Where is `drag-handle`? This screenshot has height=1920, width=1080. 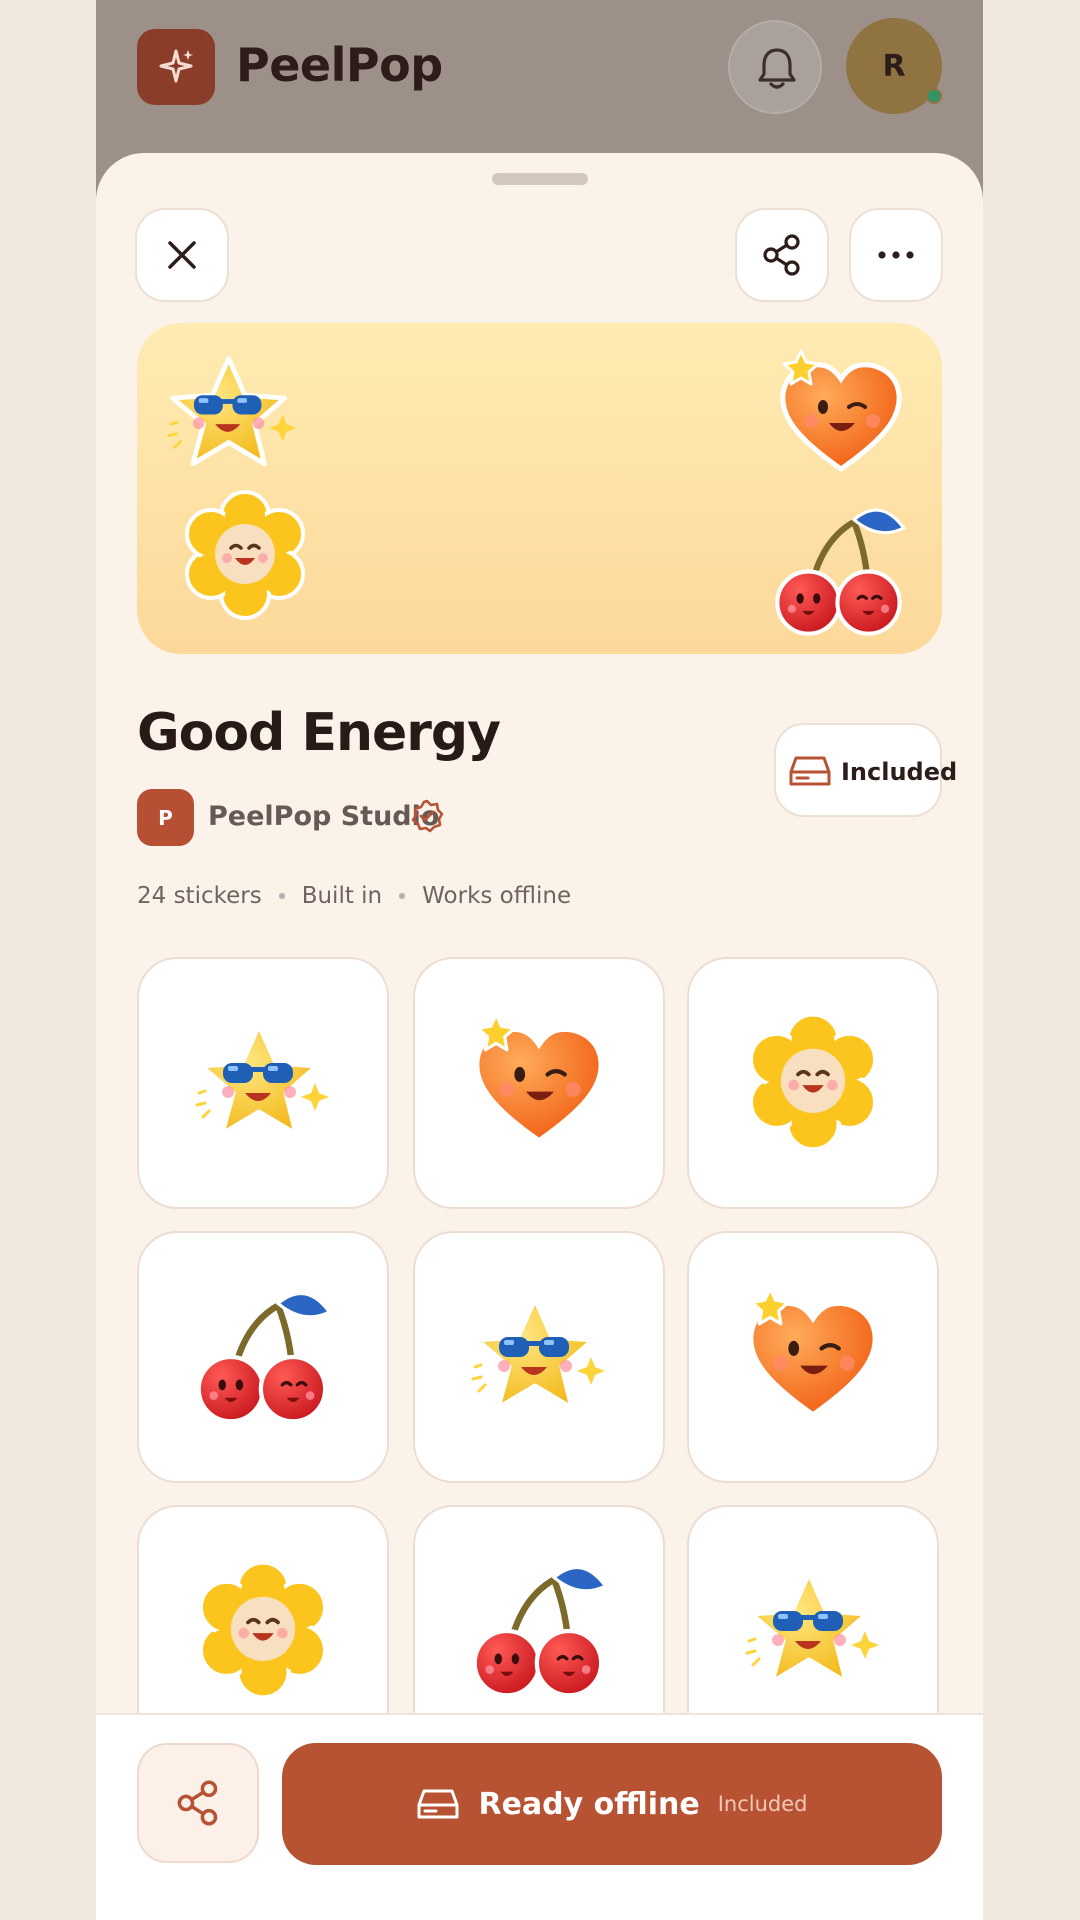
drag-handle is located at coordinates (540, 179).